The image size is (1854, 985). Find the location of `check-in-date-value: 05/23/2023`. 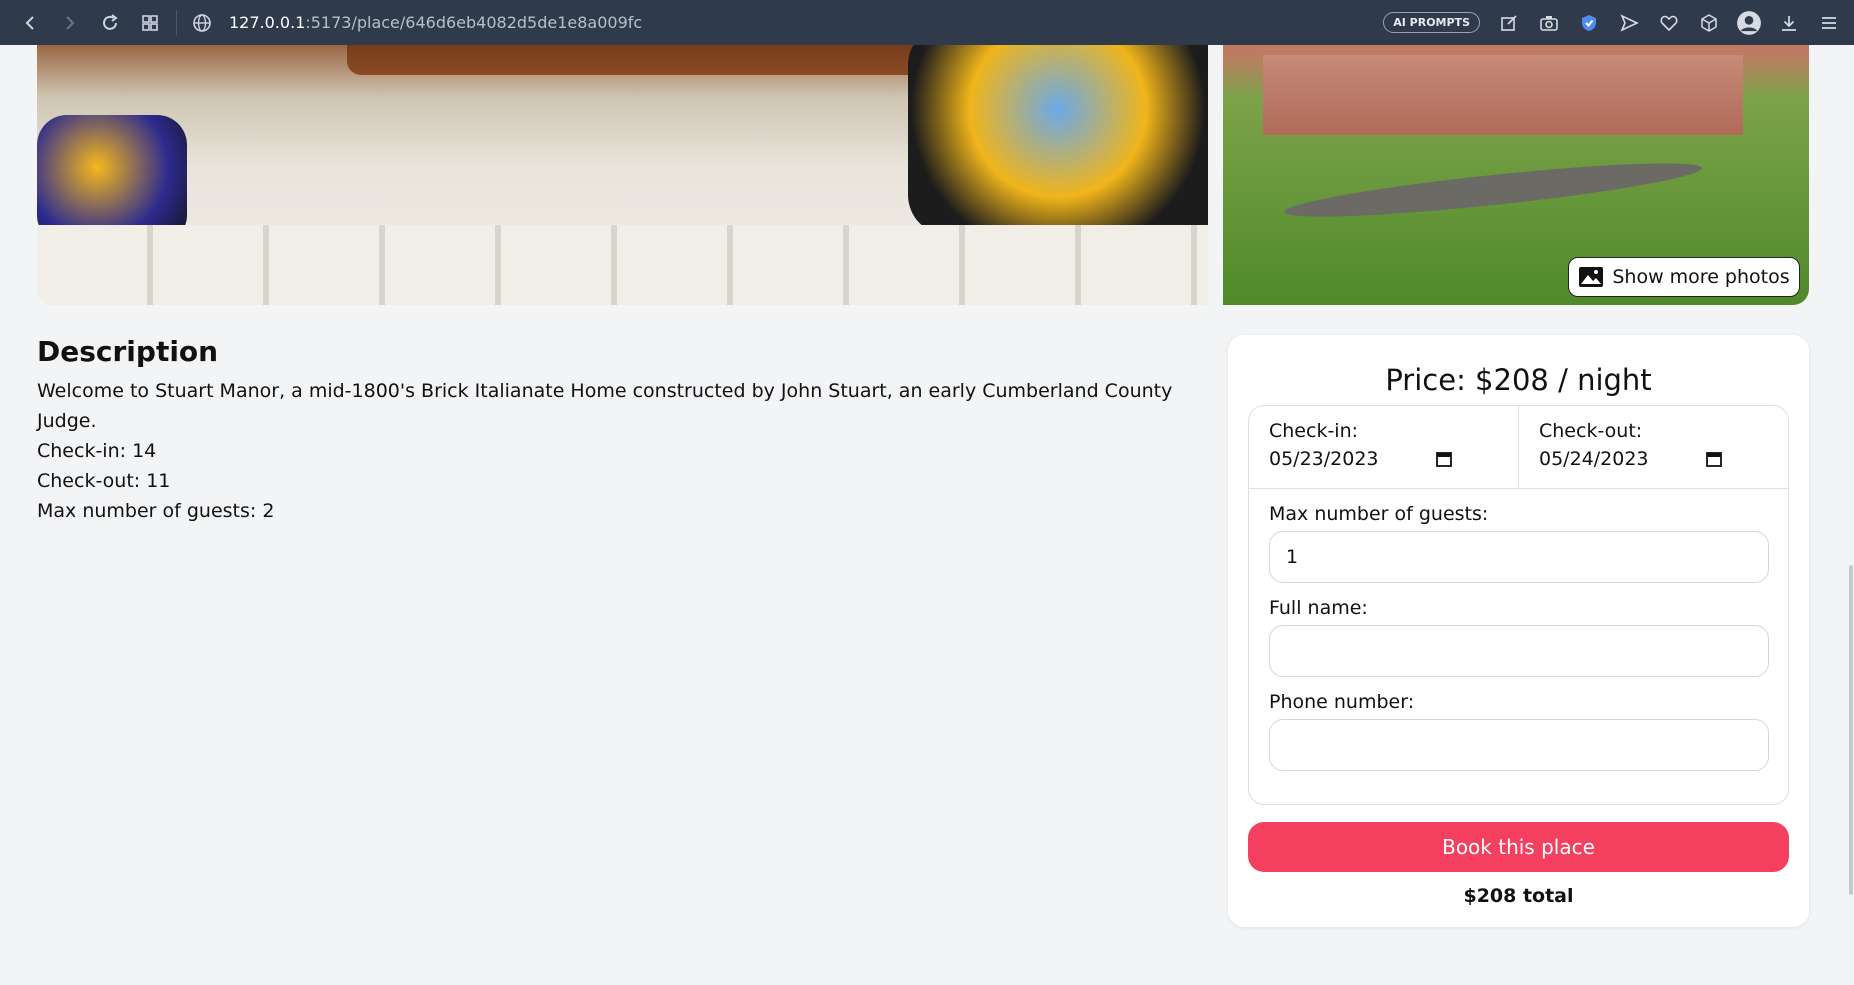

check-in-date-value: 05/23/2023 is located at coordinates (1324, 459).